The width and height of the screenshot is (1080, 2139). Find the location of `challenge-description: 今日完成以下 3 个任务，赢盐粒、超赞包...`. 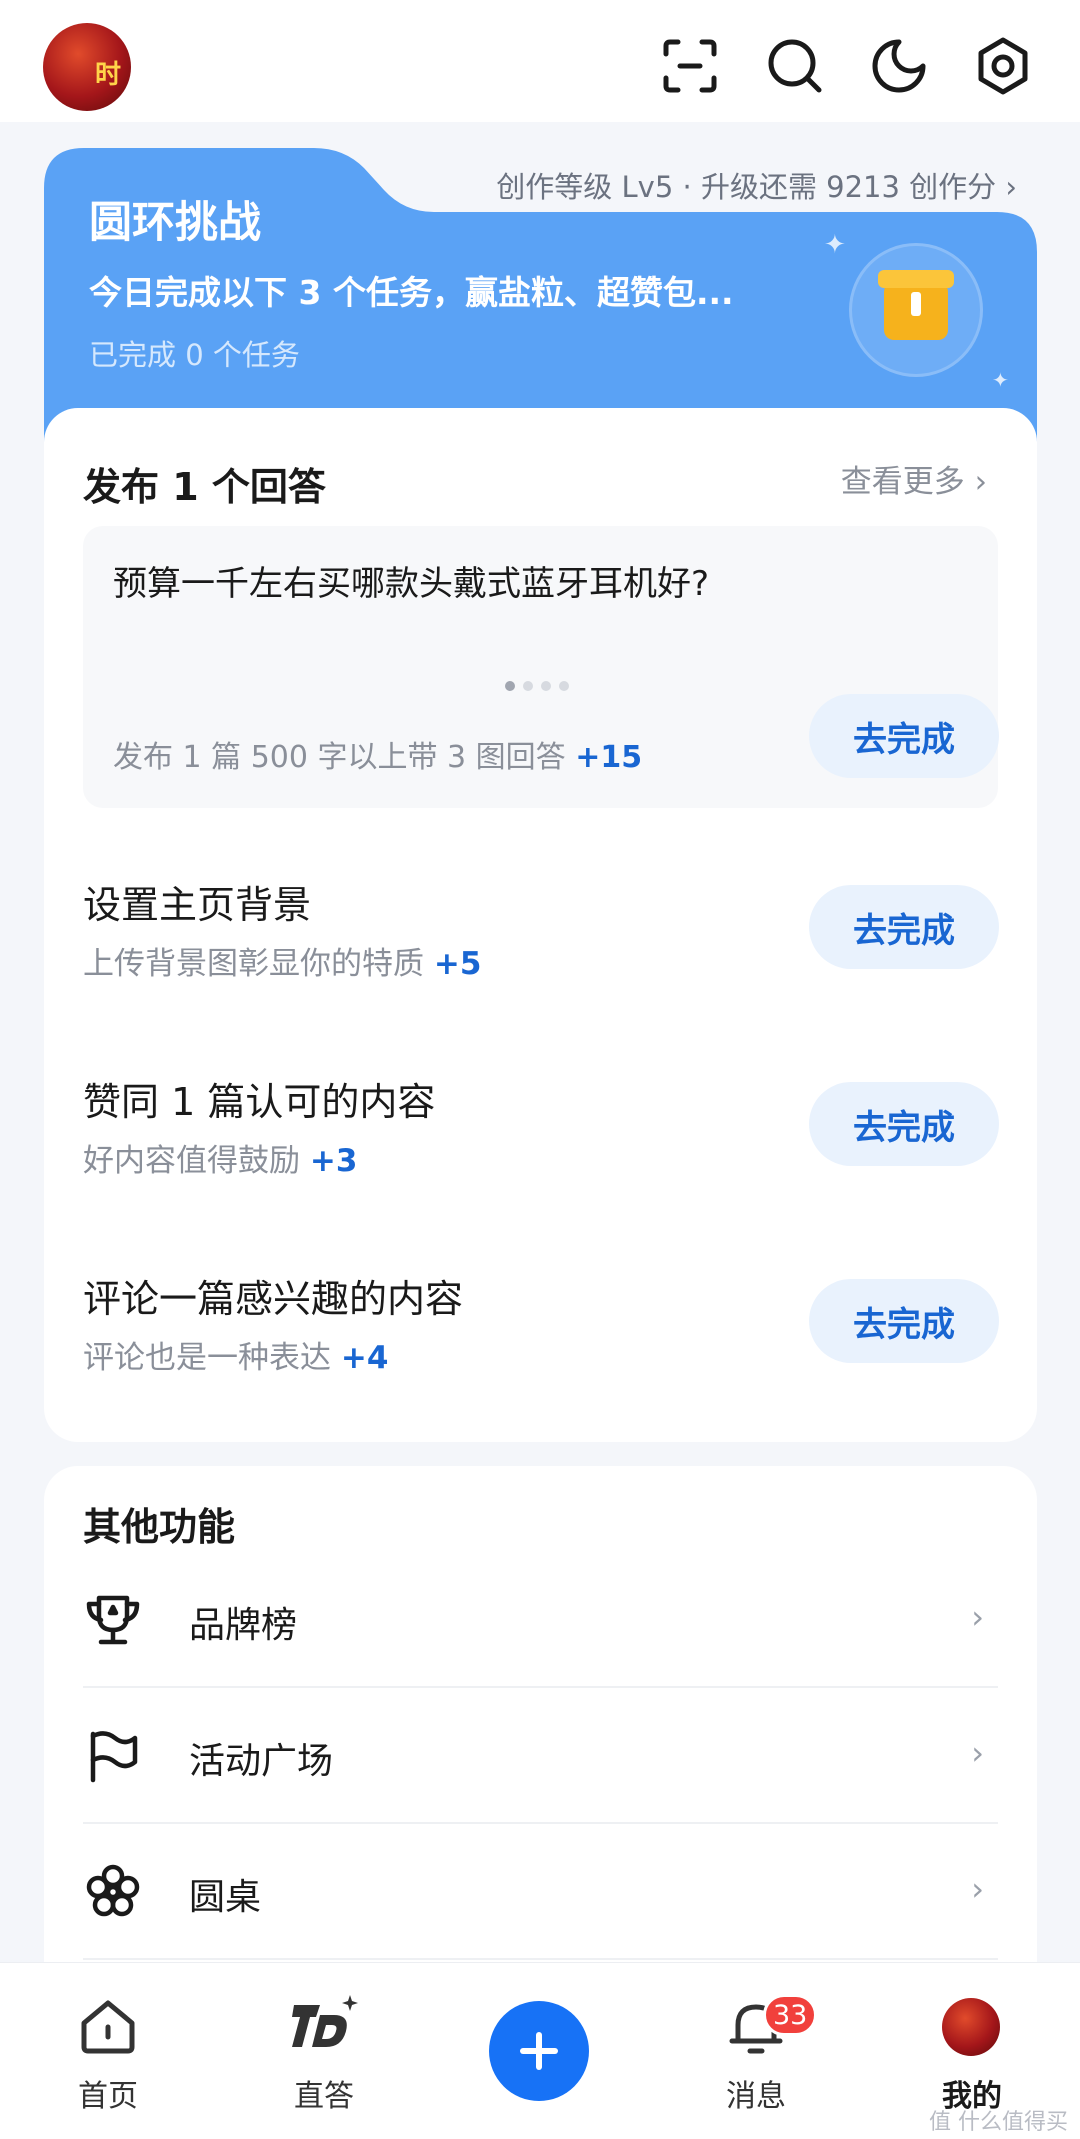

challenge-description: 今日完成以下 3 个任务，赢盐粒、超赞包... is located at coordinates (411, 292).